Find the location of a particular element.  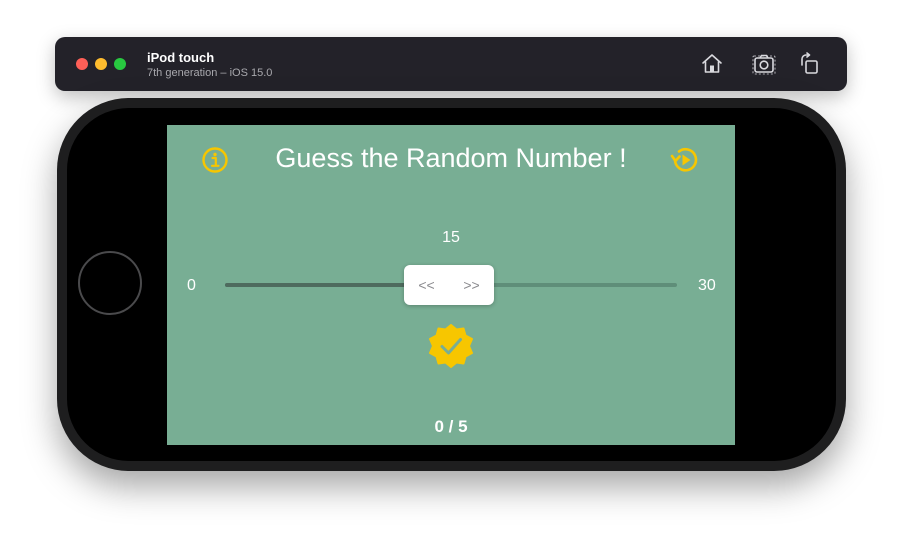

screenshot-icon is located at coordinates (764, 64).